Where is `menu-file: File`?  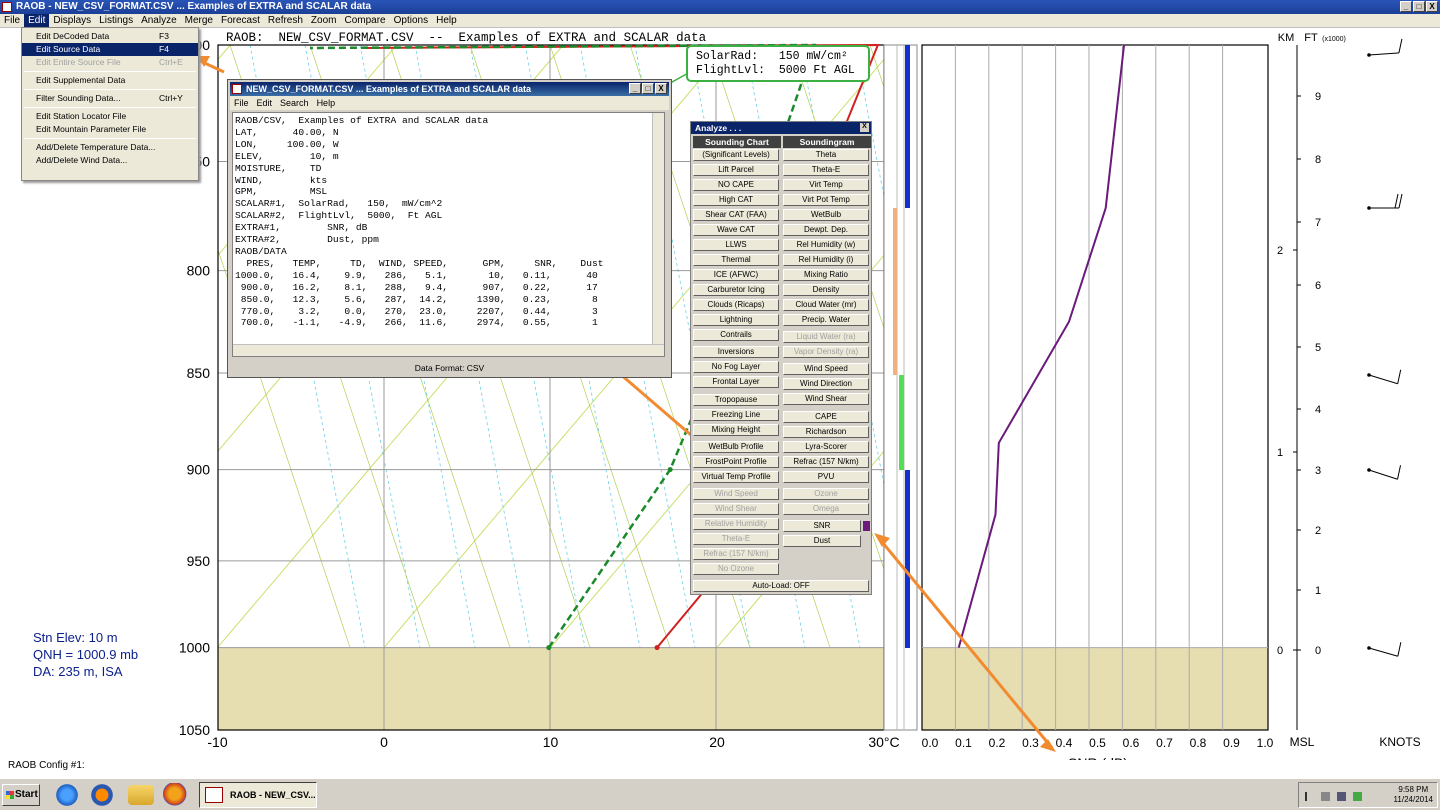 menu-file: File is located at coordinates (12, 20).